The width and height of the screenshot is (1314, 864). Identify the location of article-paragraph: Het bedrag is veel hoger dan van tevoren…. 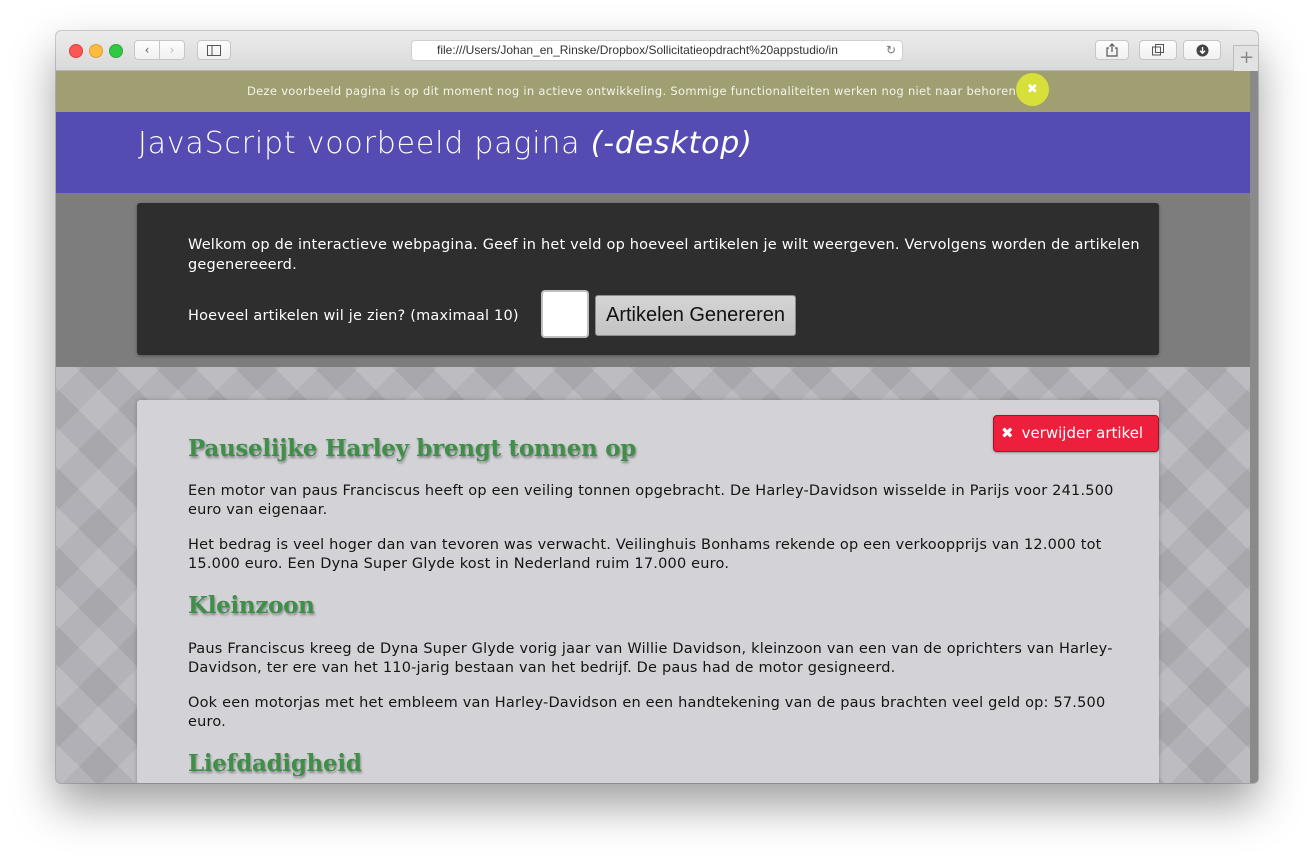
(645, 554).